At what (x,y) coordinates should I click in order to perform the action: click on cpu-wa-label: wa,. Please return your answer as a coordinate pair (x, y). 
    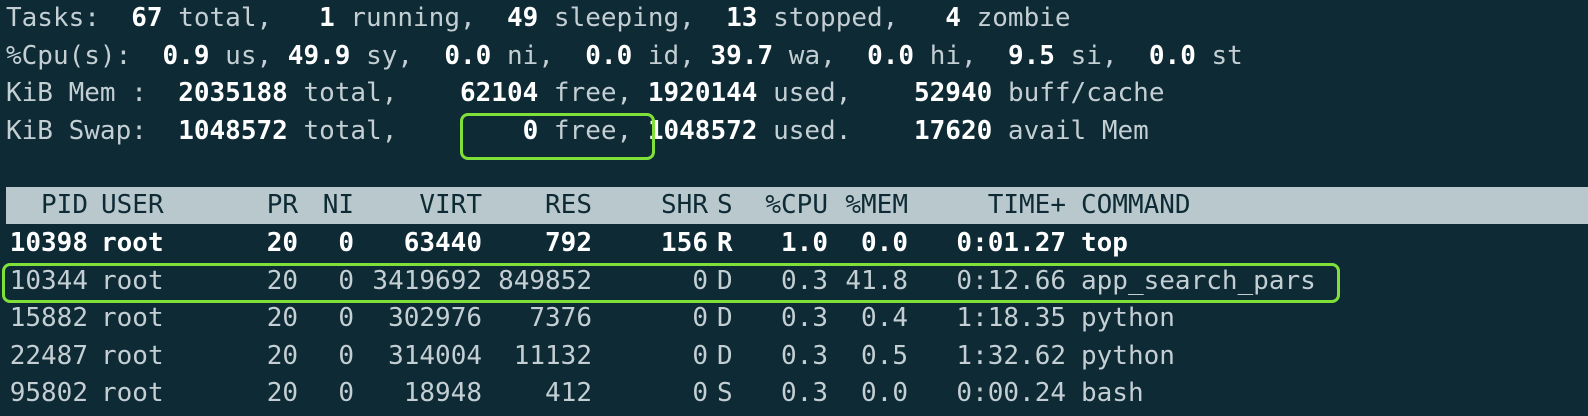
    Looking at the image, I should click on (812, 55).